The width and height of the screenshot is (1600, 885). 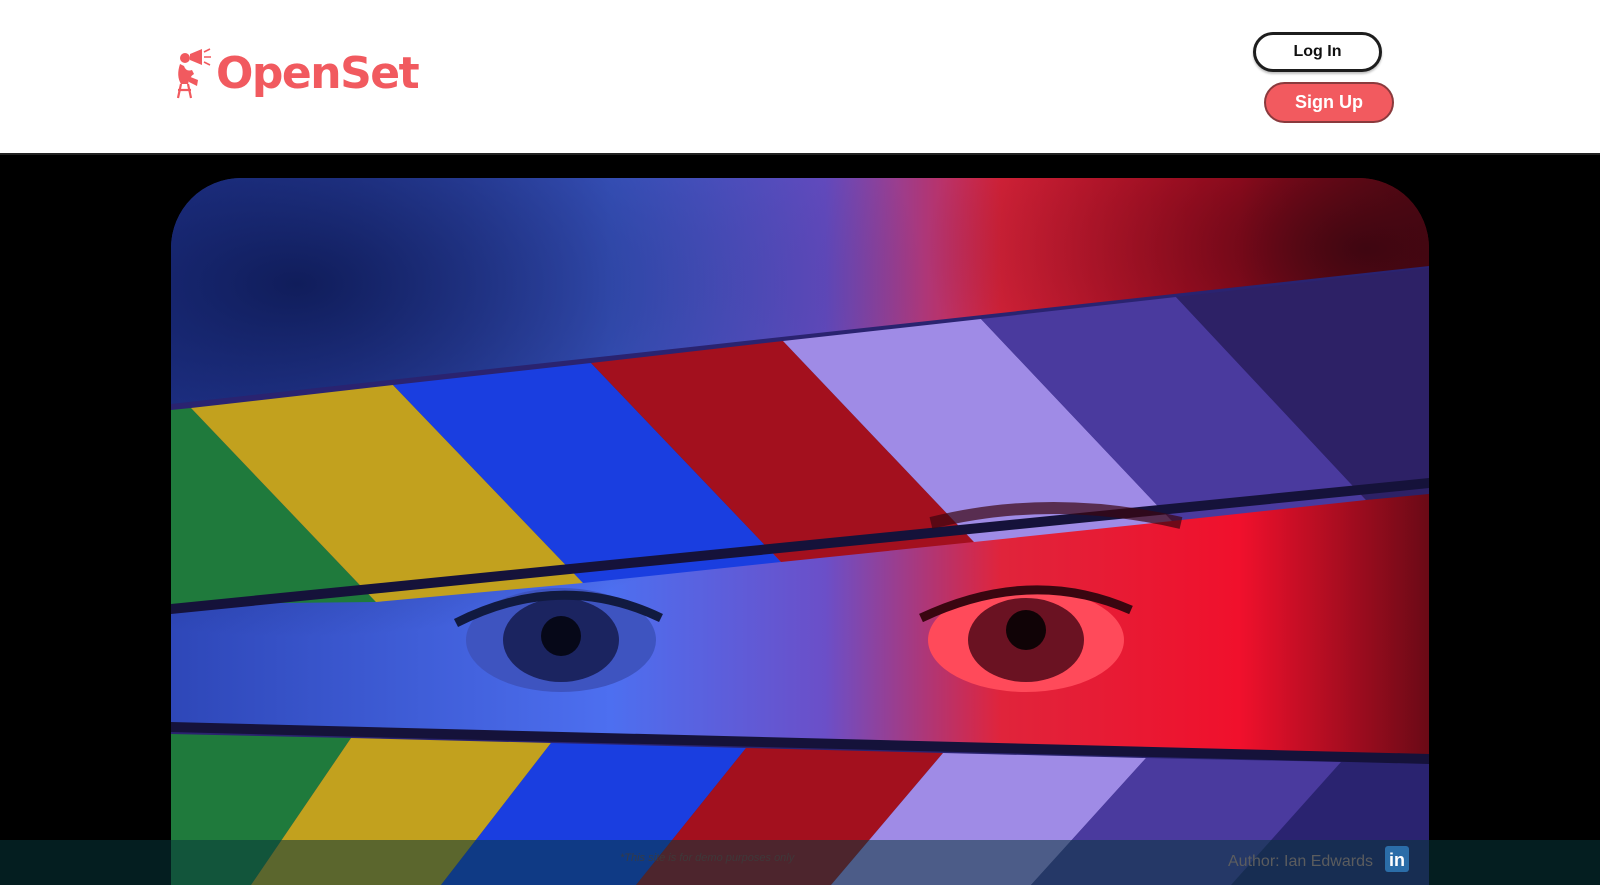 I want to click on signup-button: Sign Up, so click(x=1329, y=102).